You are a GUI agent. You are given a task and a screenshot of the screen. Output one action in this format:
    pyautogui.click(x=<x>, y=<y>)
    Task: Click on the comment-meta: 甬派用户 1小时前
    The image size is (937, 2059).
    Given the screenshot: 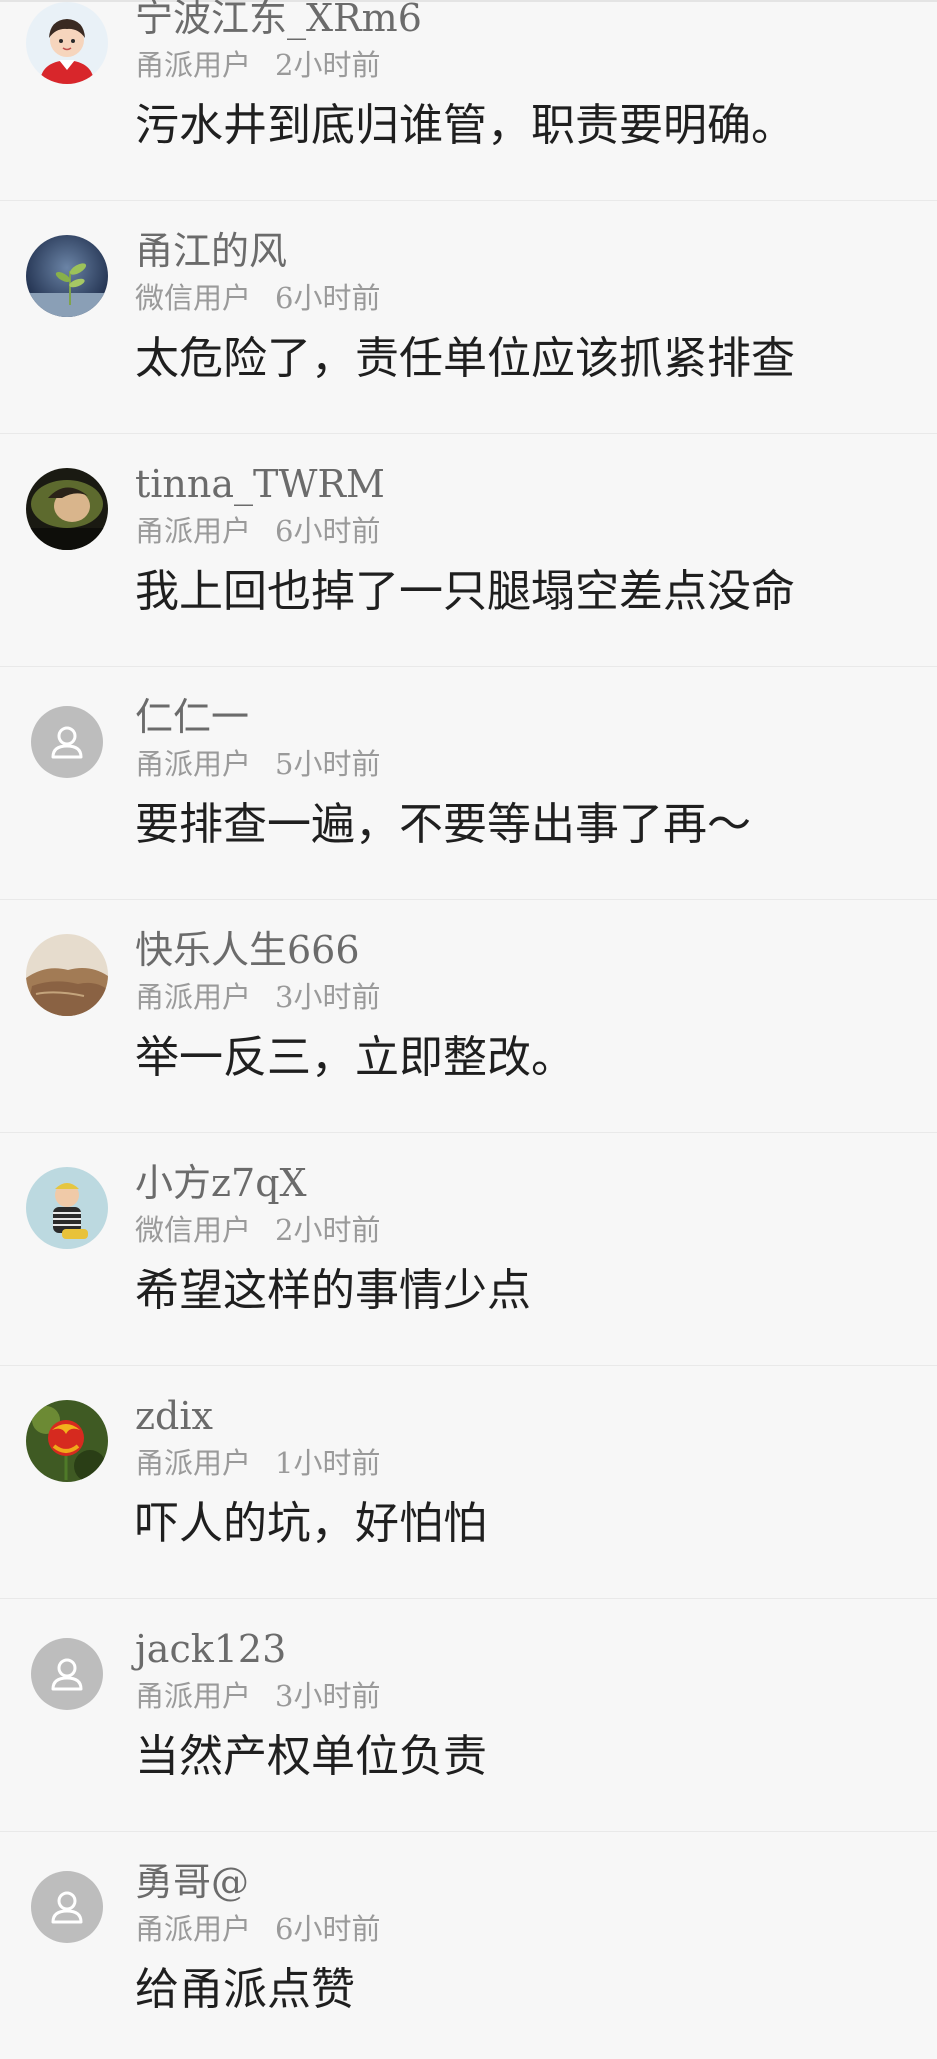 What is the action you would take?
    pyautogui.click(x=257, y=1463)
    